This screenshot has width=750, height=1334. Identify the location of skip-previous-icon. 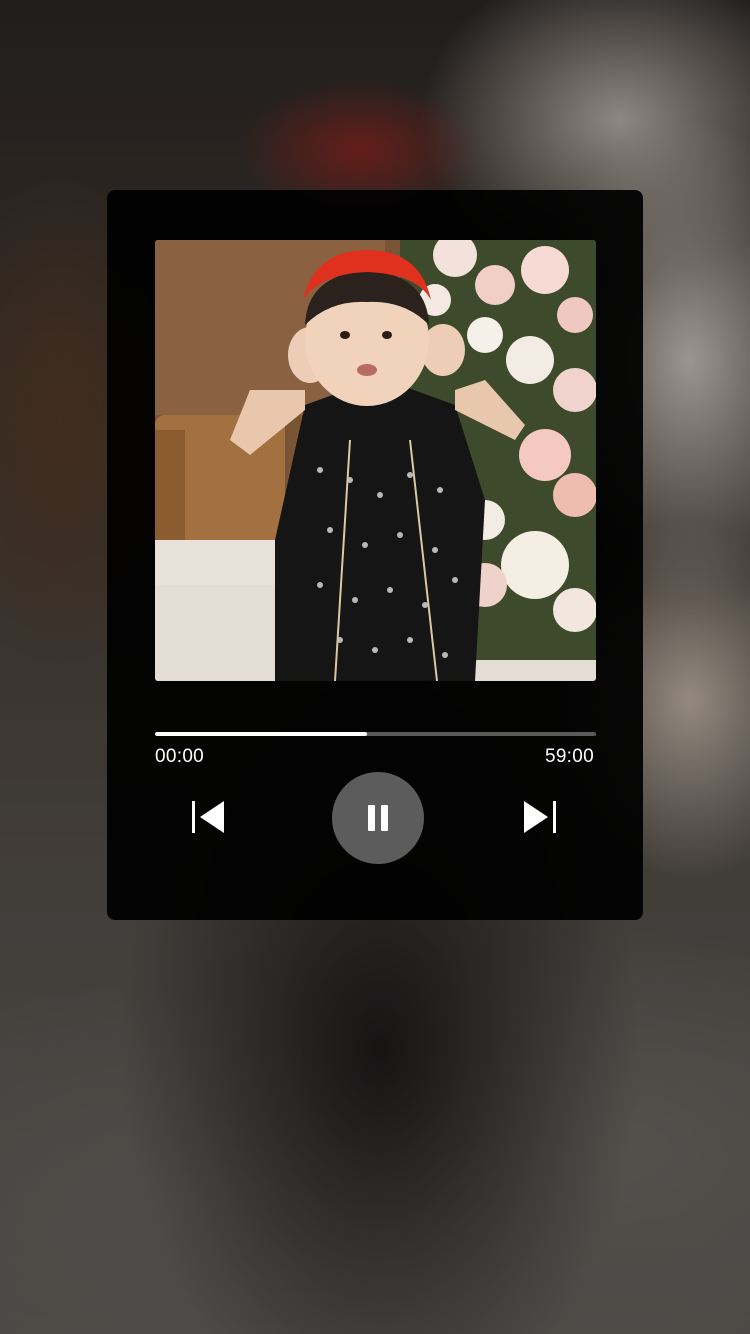
(208, 817).